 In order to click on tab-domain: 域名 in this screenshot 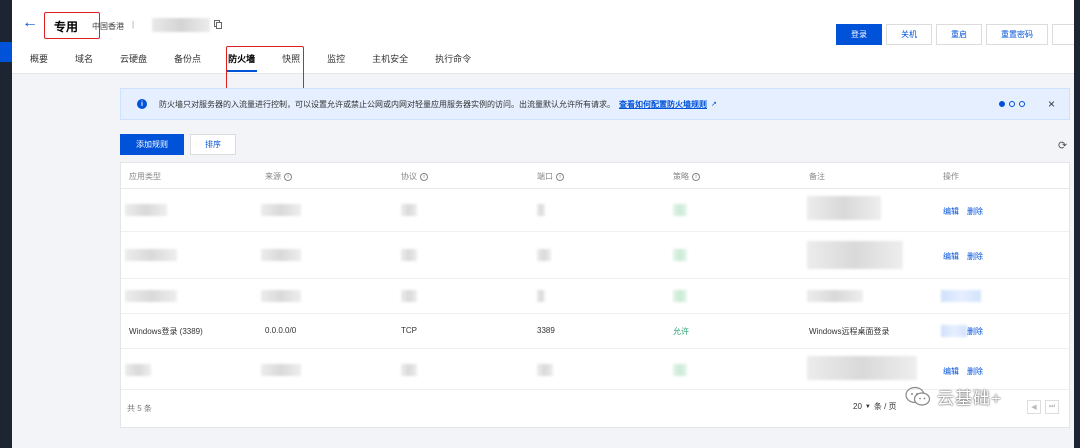, I will do `click(84, 61)`.